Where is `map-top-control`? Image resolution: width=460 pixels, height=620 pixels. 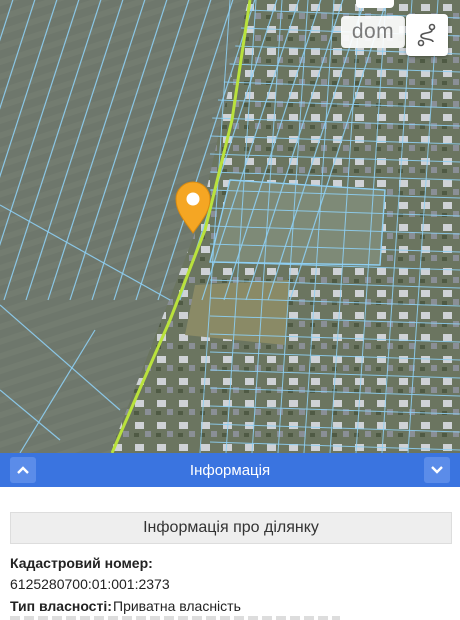 map-top-control is located at coordinates (375, 4).